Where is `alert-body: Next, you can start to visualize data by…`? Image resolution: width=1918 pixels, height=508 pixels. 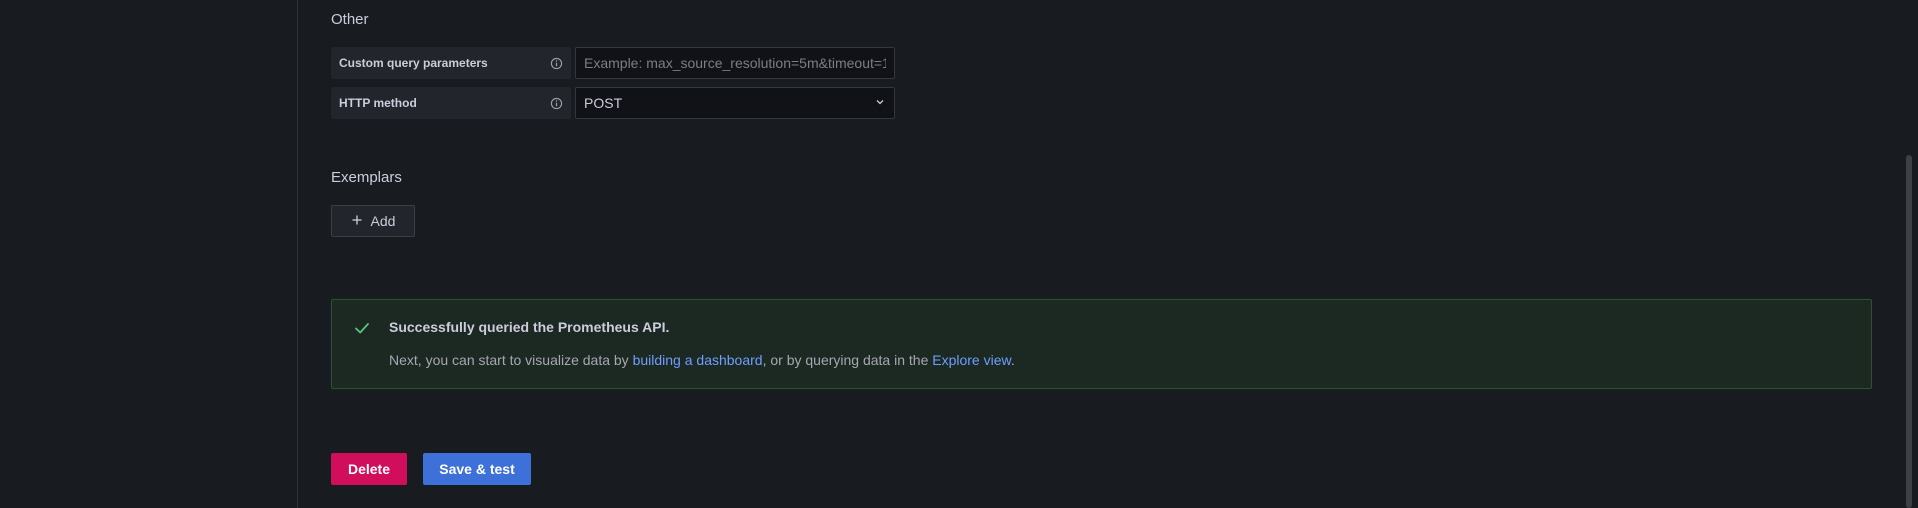
alert-body: Next, you can start to visualize data by… is located at coordinates (702, 360).